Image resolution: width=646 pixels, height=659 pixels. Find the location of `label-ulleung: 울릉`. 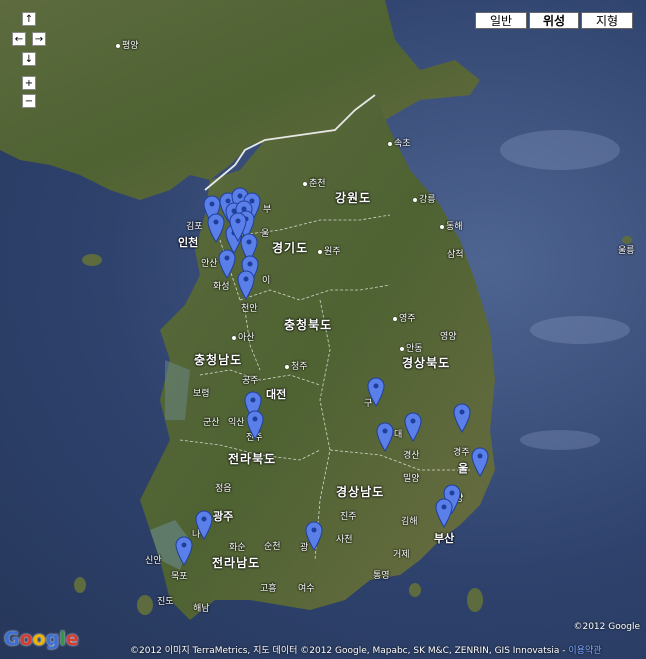

label-ulleung: 울릉 is located at coordinates (626, 251).